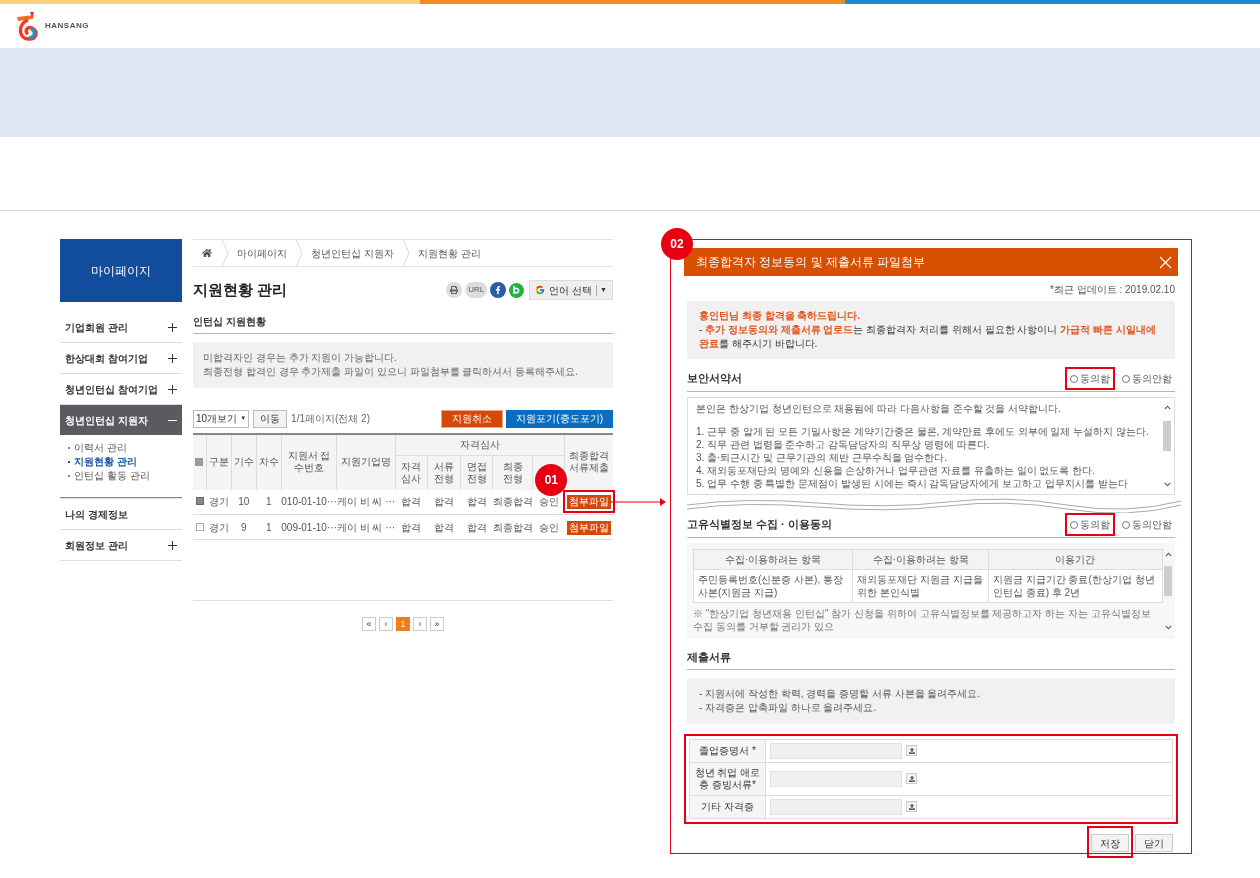 This screenshot has height=878, width=1260. Describe the element at coordinates (437, 624) in the screenshot. I see `pagination-button: »` at that location.